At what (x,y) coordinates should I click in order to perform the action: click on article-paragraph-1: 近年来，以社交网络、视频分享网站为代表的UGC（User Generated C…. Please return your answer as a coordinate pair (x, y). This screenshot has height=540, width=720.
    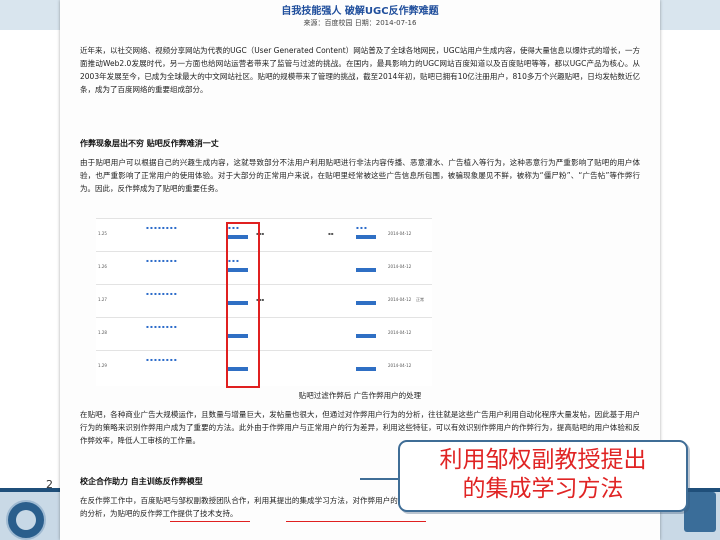
    Looking at the image, I should click on (360, 70).